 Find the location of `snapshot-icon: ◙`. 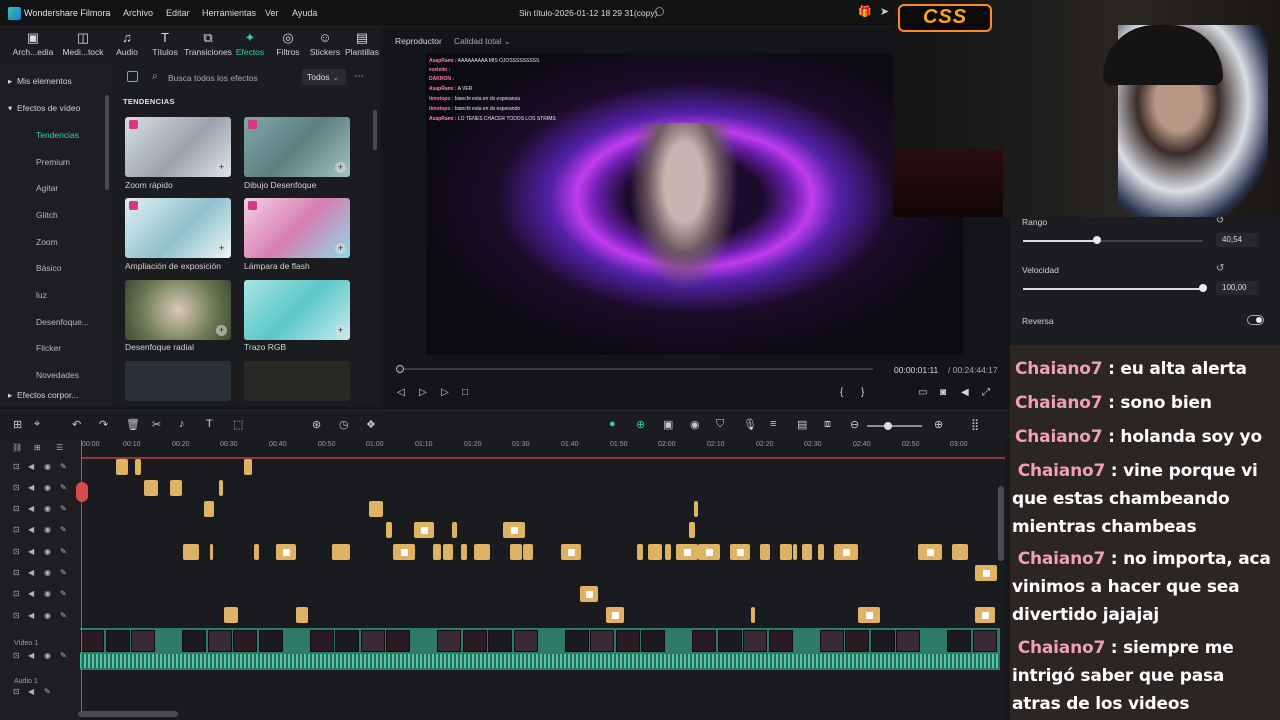

snapshot-icon: ◙ is located at coordinates (943, 392).